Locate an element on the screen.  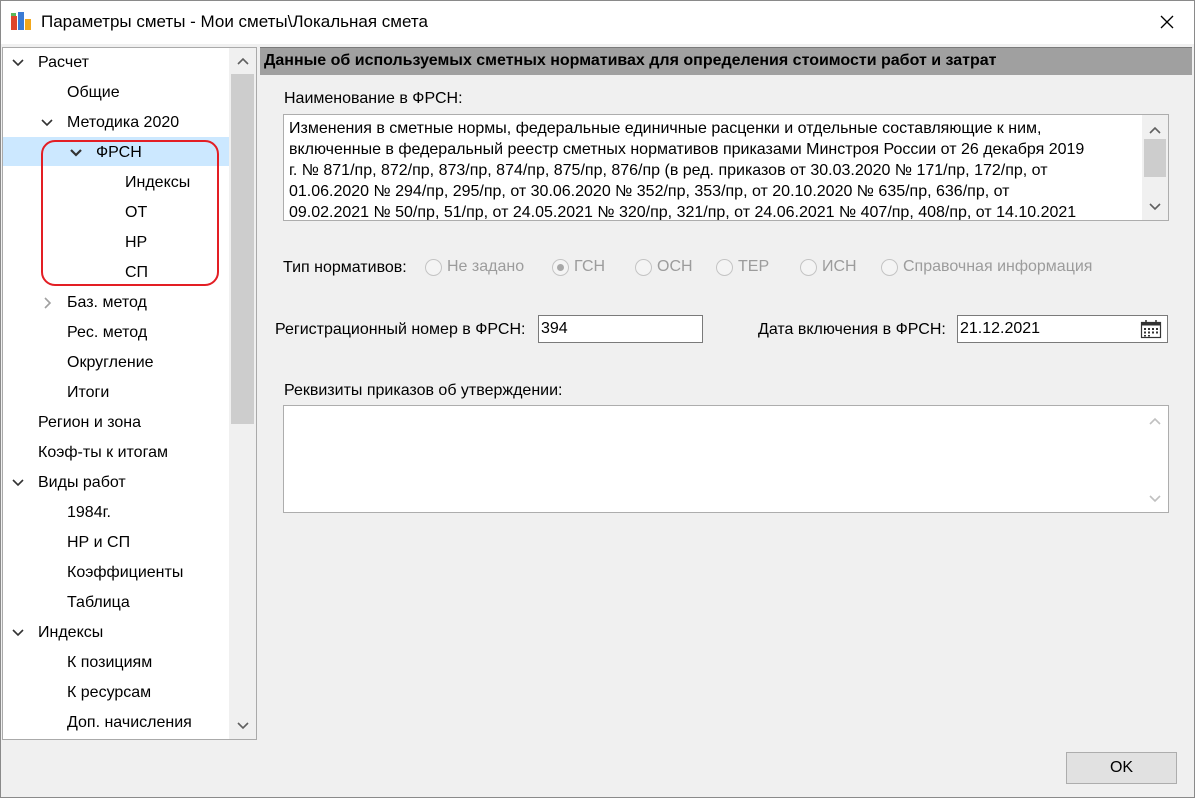
tree-item-label: Баз. метод is located at coordinates (107, 302).